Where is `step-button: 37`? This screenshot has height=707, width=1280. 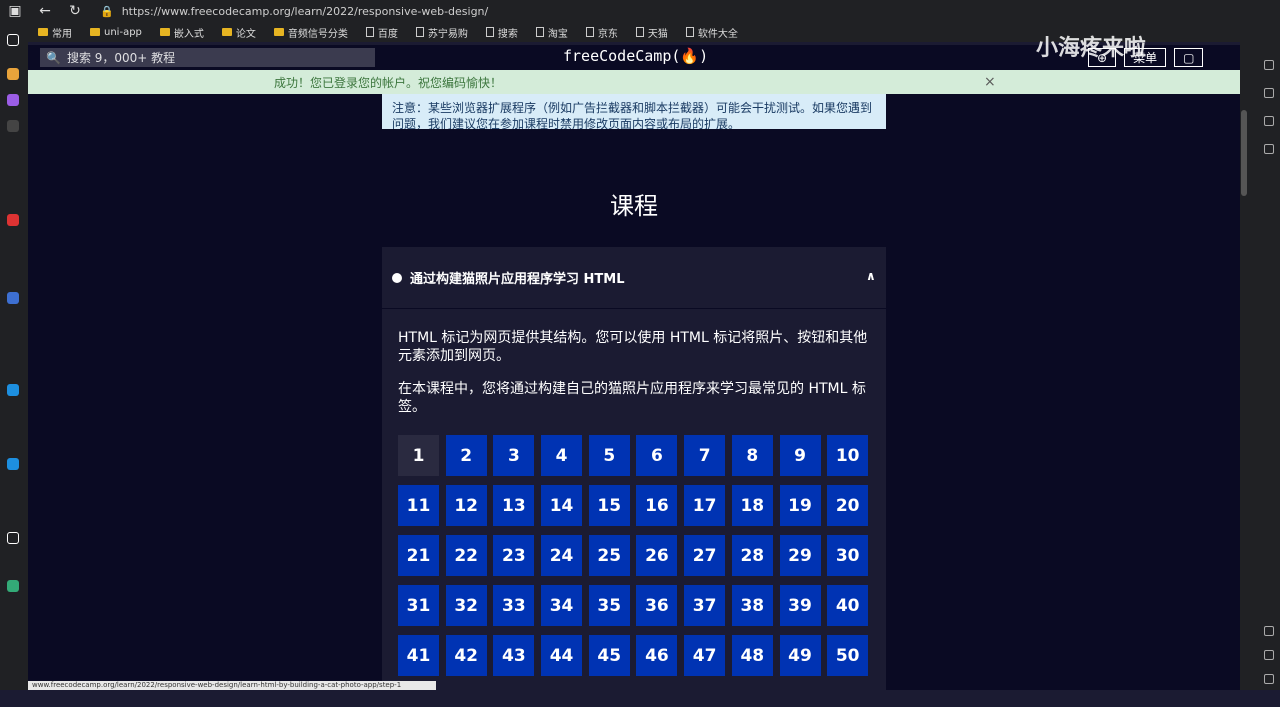
step-button: 37 is located at coordinates (705, 605).